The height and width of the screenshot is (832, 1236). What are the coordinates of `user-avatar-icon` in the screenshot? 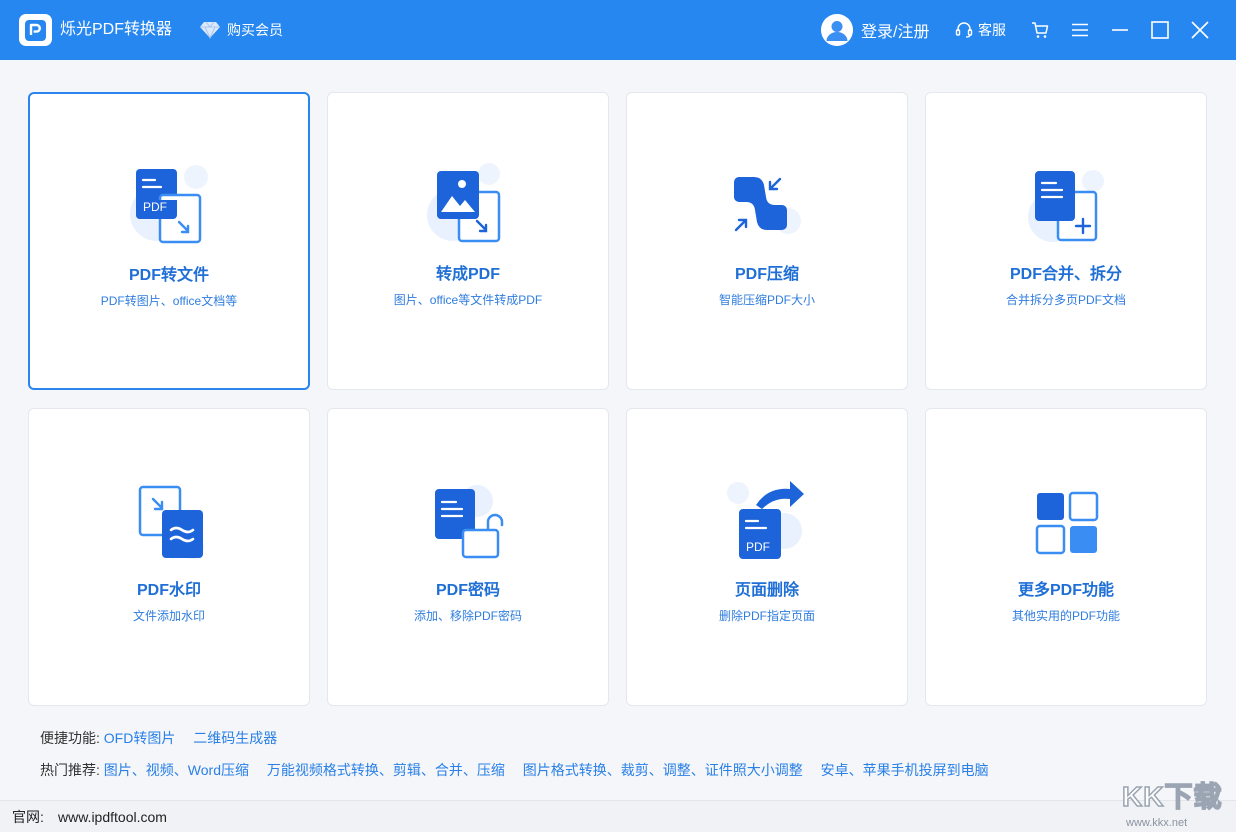 It's located at (837, 30).